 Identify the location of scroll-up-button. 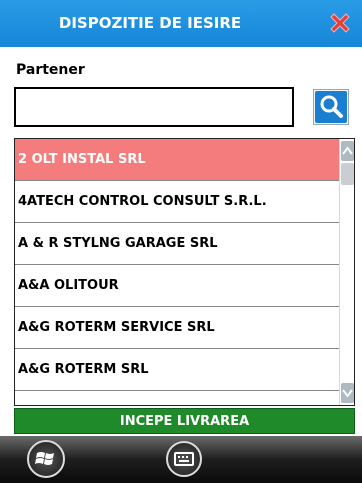
(347, 151).